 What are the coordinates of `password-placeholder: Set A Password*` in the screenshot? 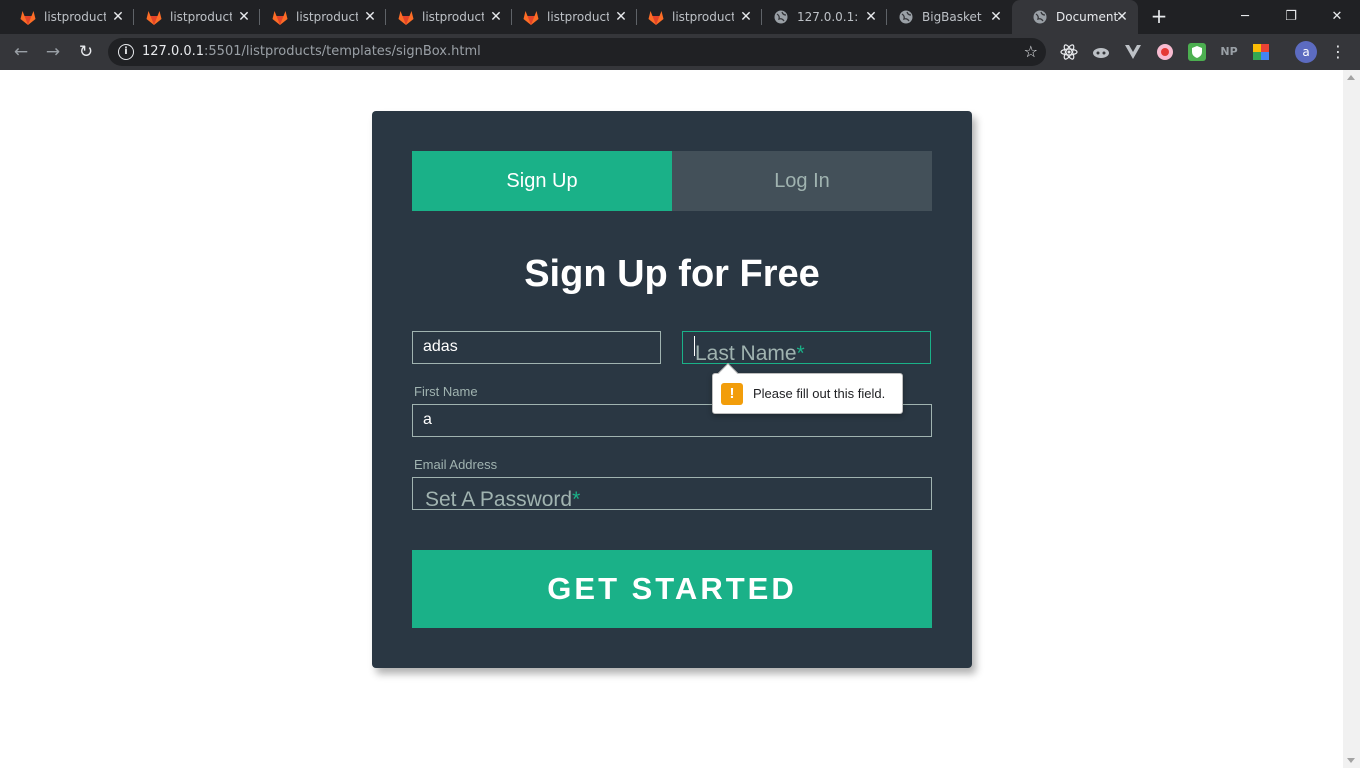 It's located at (503, 499).